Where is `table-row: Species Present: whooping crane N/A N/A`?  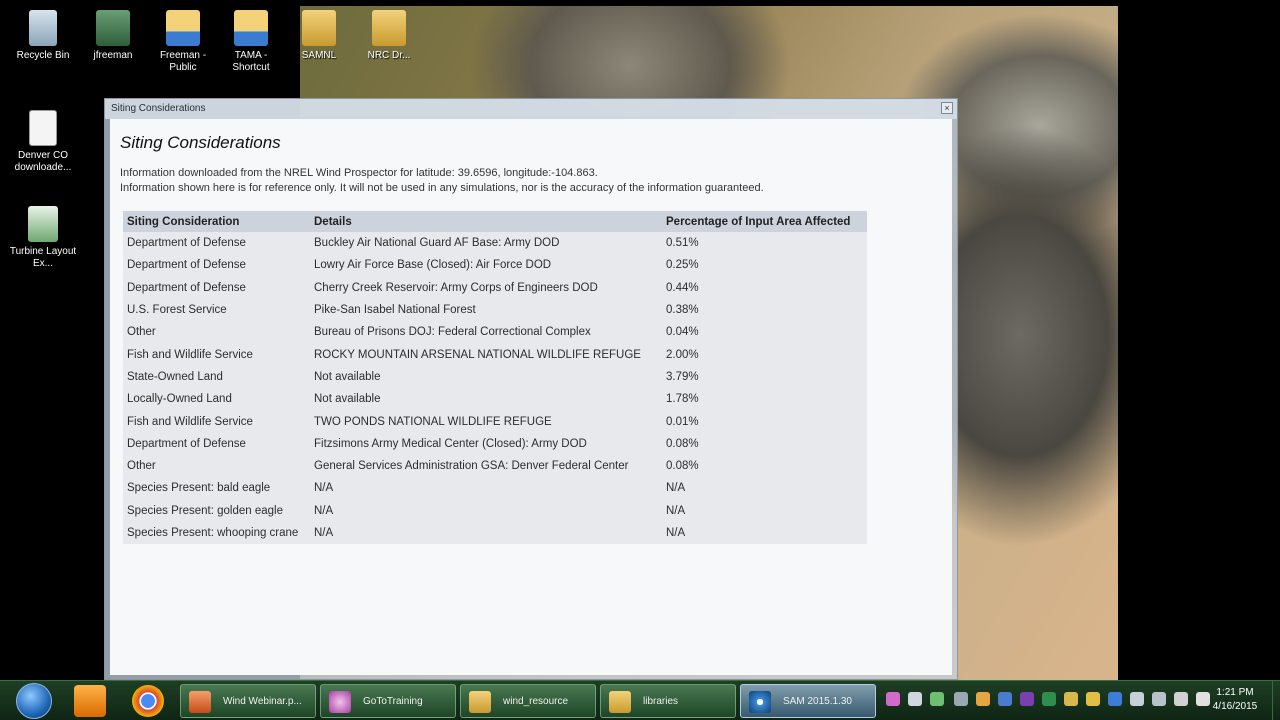 table-row: Species Present: whooping crane N/A N/A is located at coordinates (495, 533).